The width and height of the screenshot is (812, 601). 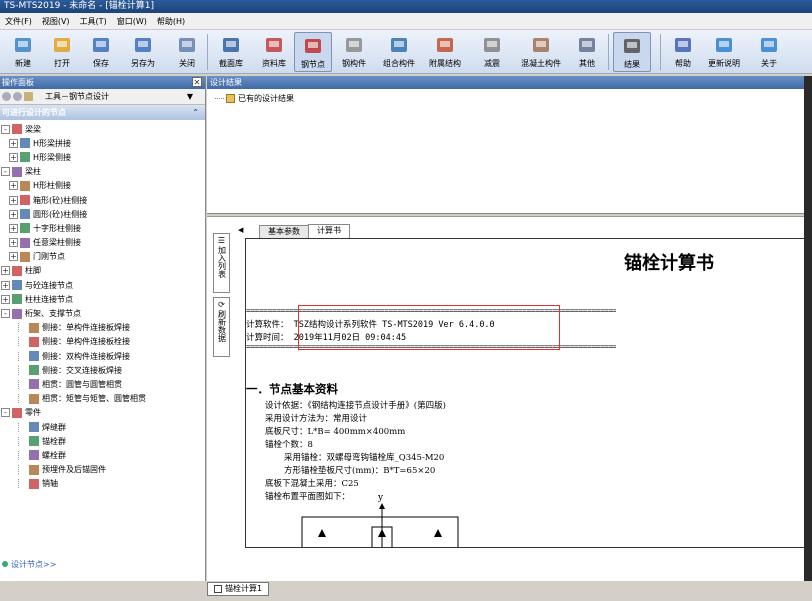 What do you see at coordinates (22, 484) in the screenshot?
I see `tree-line` at bounding box center [22, 484].